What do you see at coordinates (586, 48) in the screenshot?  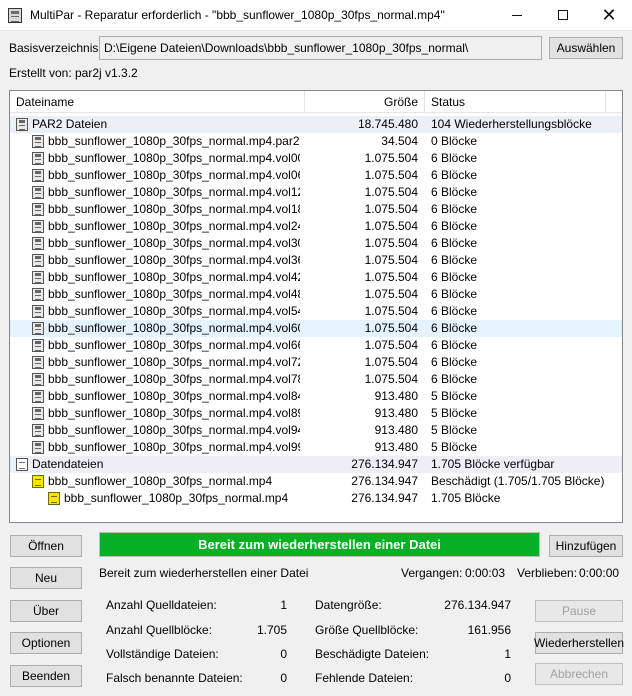 I see `choose-directory-button: Auswählen` at bounding box center [586, 48].